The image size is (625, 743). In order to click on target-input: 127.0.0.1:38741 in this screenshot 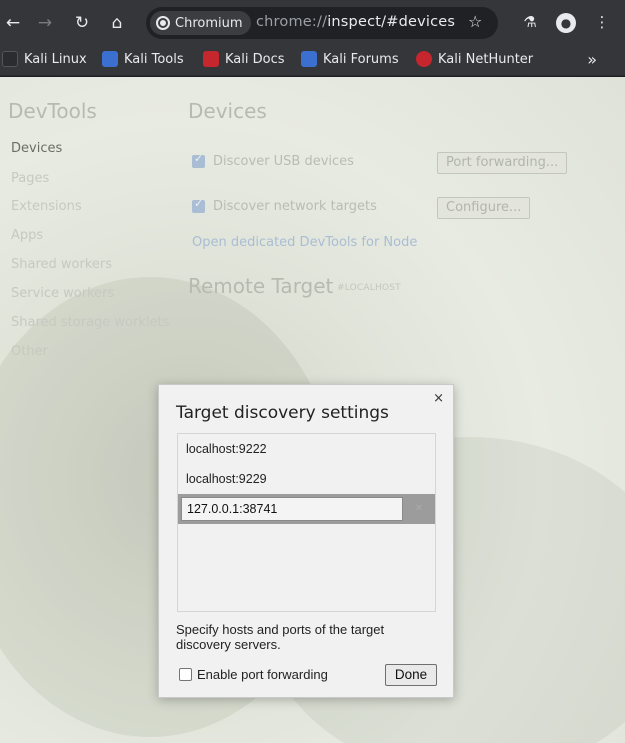, I will do `click(292, 509)`.